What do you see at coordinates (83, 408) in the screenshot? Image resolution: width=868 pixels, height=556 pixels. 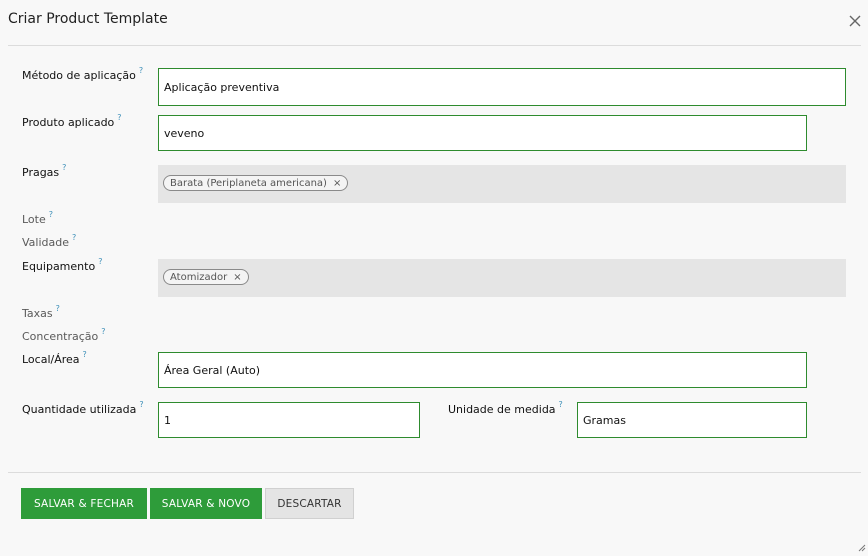 I see `quantidade-label: Quantidade utilizada?` at bounding box center [83, 408].